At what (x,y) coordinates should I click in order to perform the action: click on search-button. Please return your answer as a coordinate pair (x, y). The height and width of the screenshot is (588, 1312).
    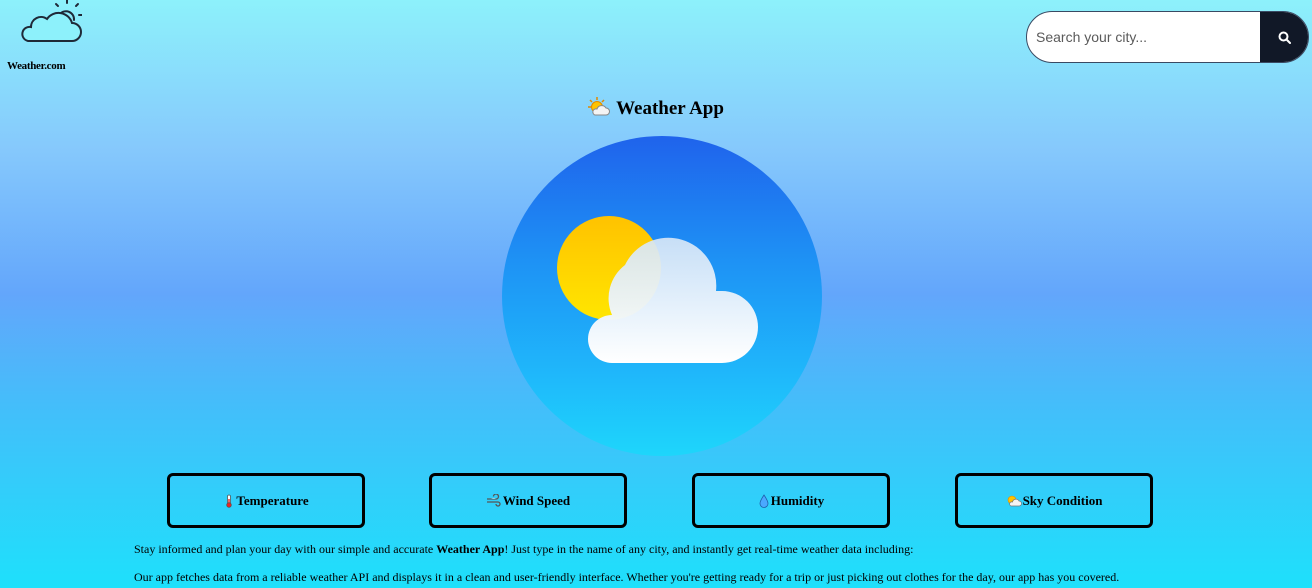
    Looking at the image, I should click on (1284, 37).